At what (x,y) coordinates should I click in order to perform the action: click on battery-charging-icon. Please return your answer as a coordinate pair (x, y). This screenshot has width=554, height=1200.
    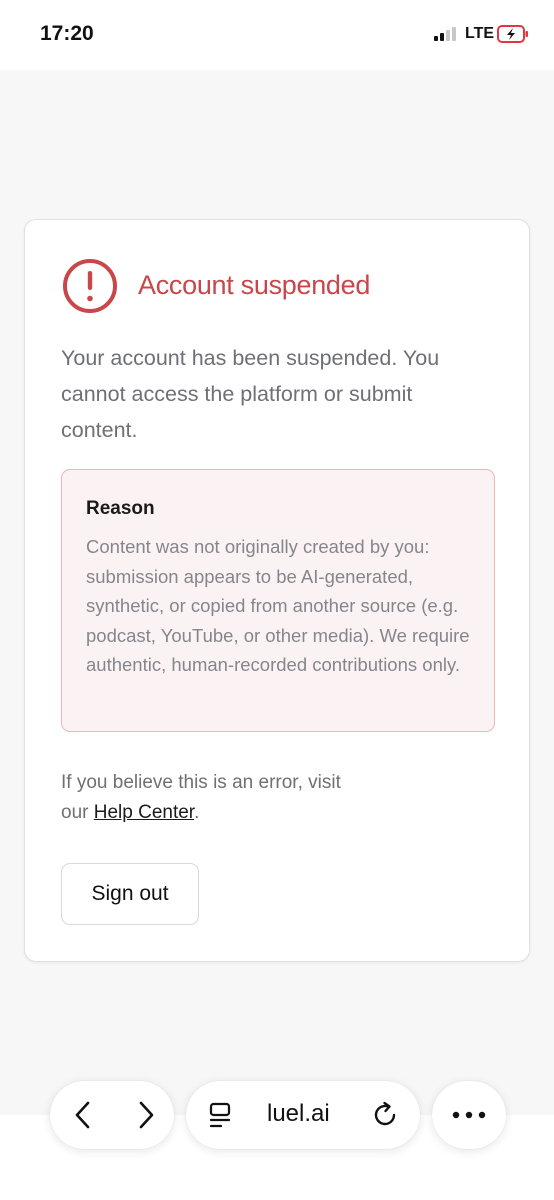
    Looking at the image, I should click on (512, 34).